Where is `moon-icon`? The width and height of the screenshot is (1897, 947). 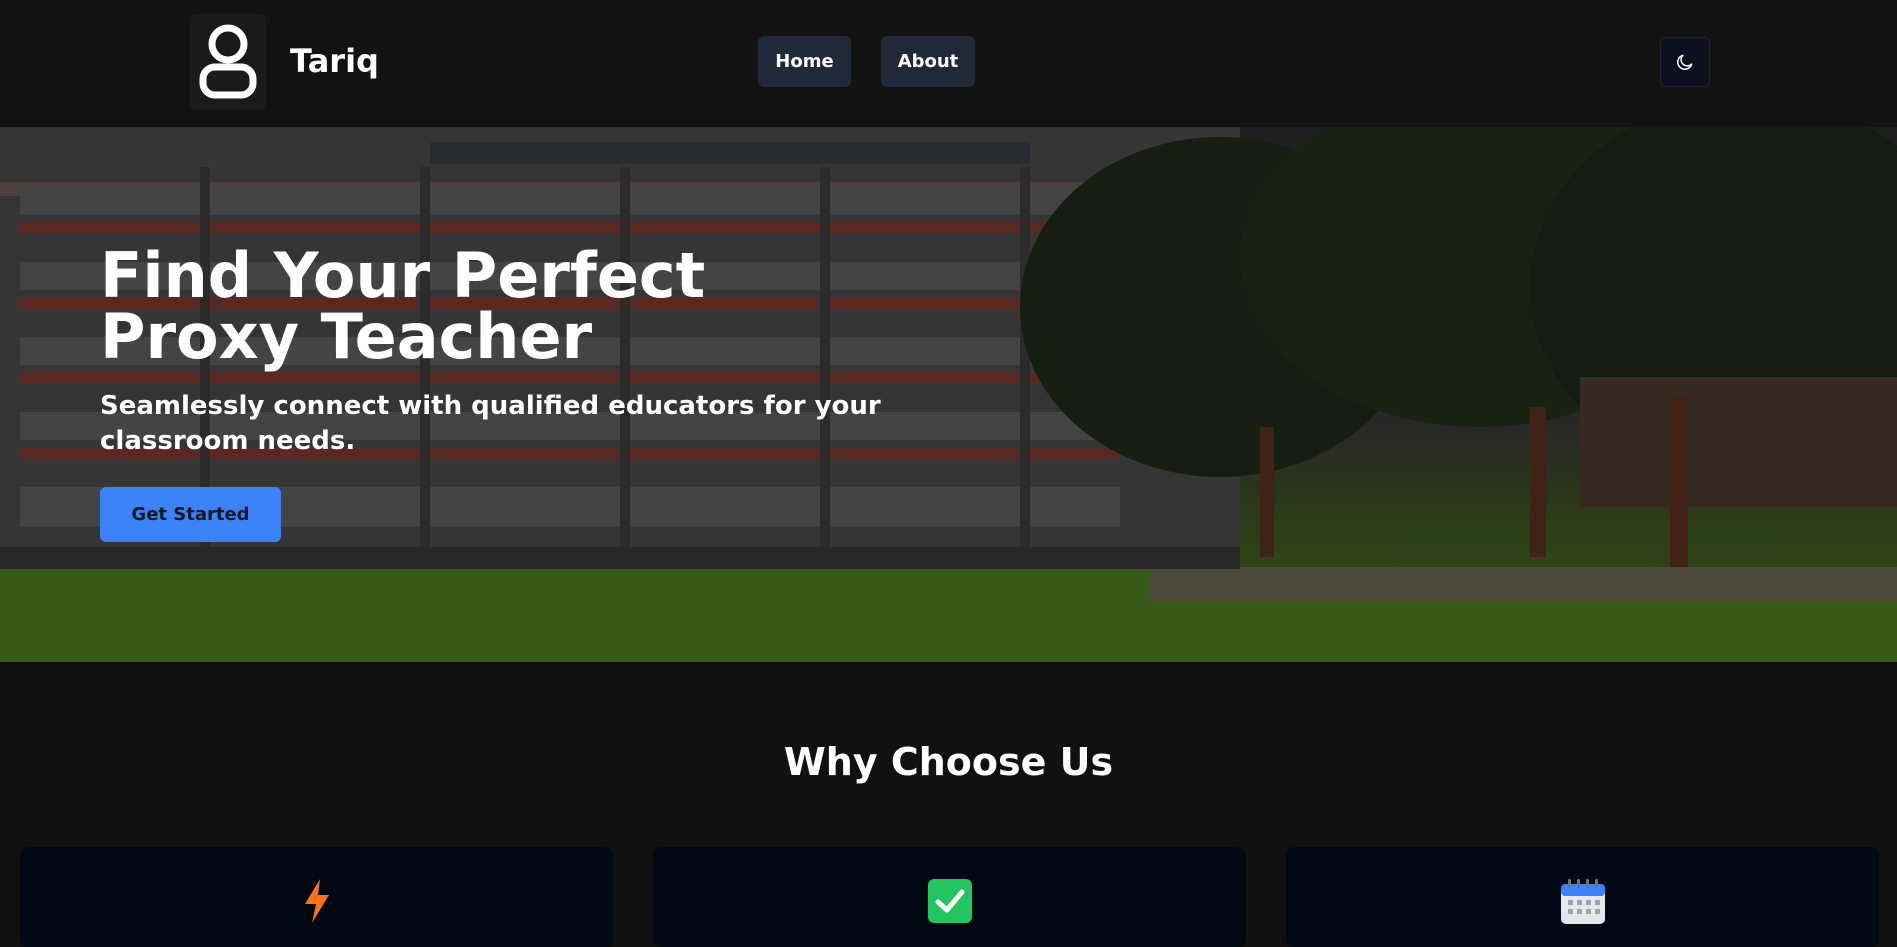 moon-icon is located at coordinates (1685, 62).